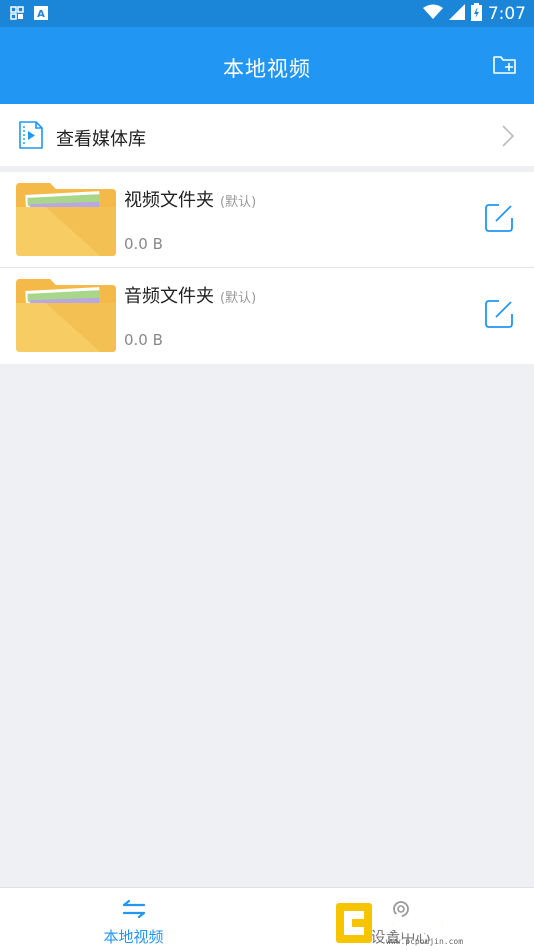  I want to click on svg-text: A, so click(41, 14).